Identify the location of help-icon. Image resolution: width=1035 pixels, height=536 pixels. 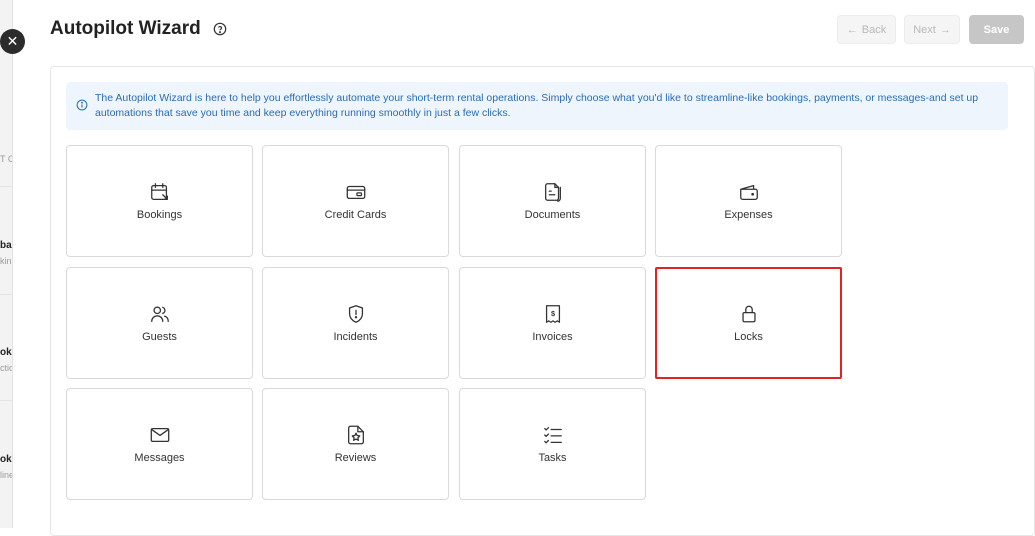
(220, 29).